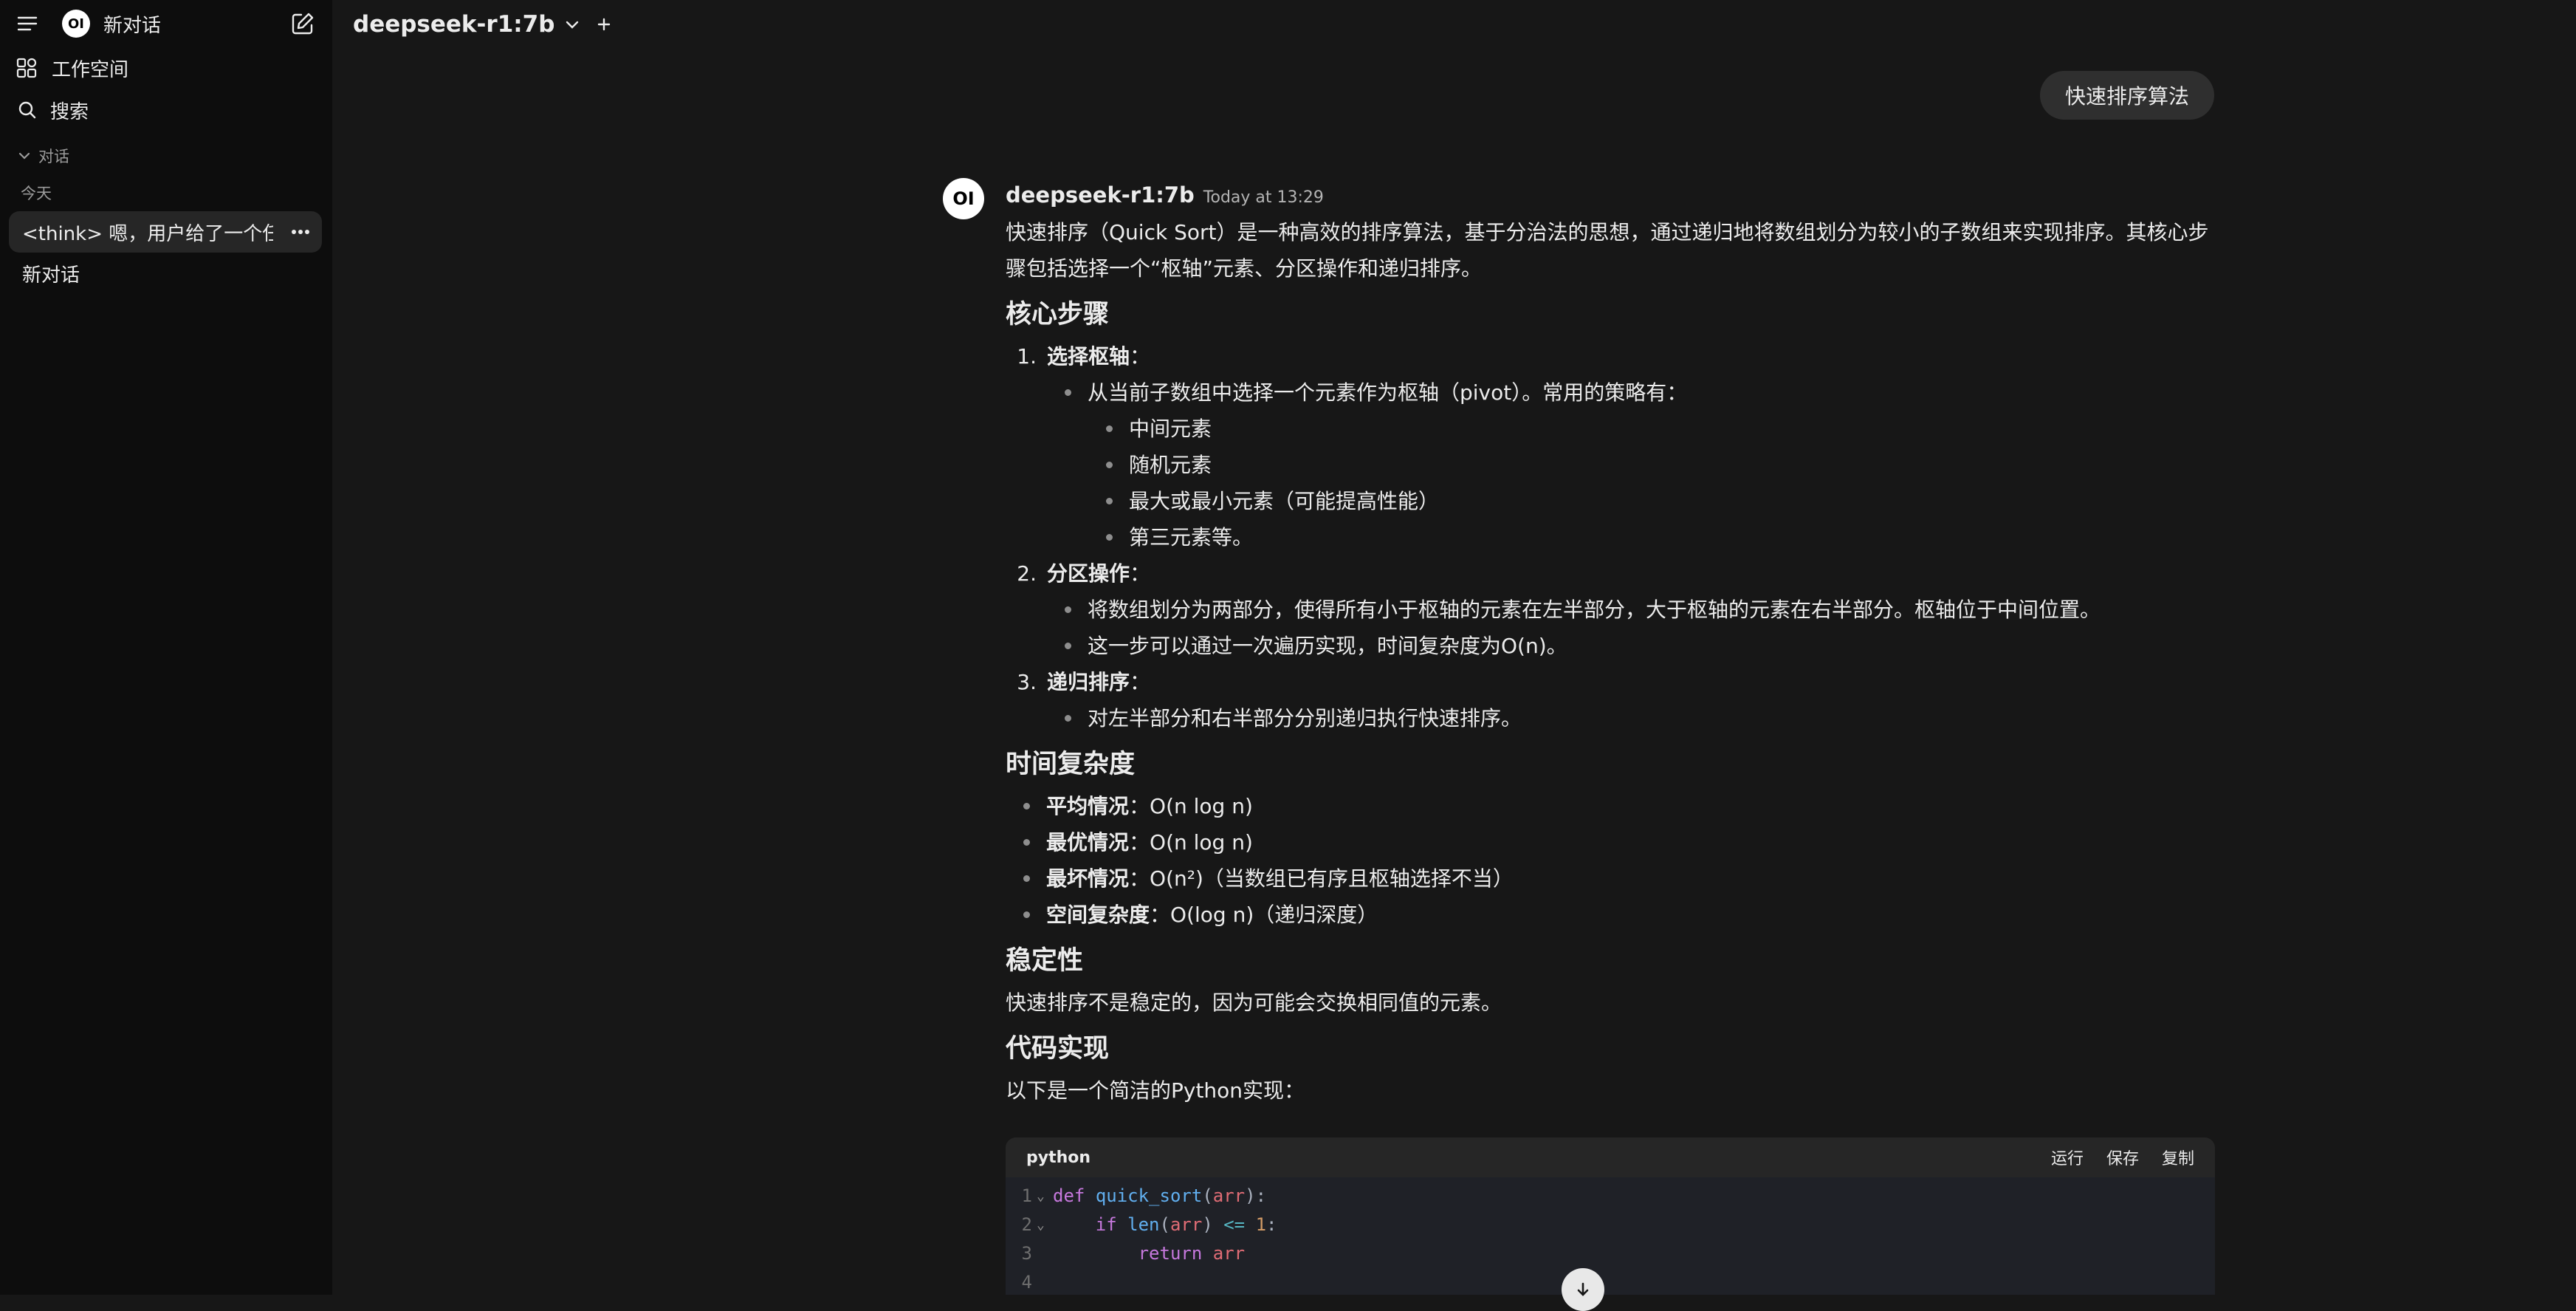 The height and width of the screenshot is (1311, 2576). Describe the element at coordinates (1611, 501) in the screenshot. I see `list-item: 最大或最小元素（可能提高性能）` at that location.